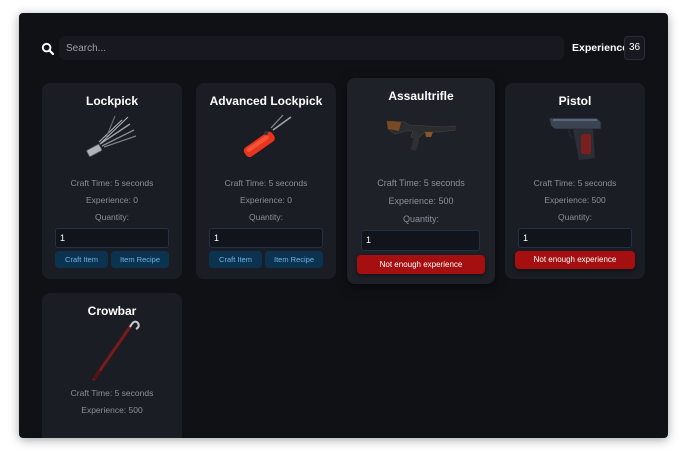  What do you see at coordinates (421, 133) in the screenshot?
I see `assault-rifle-icon` at bounding box center [421, 133].